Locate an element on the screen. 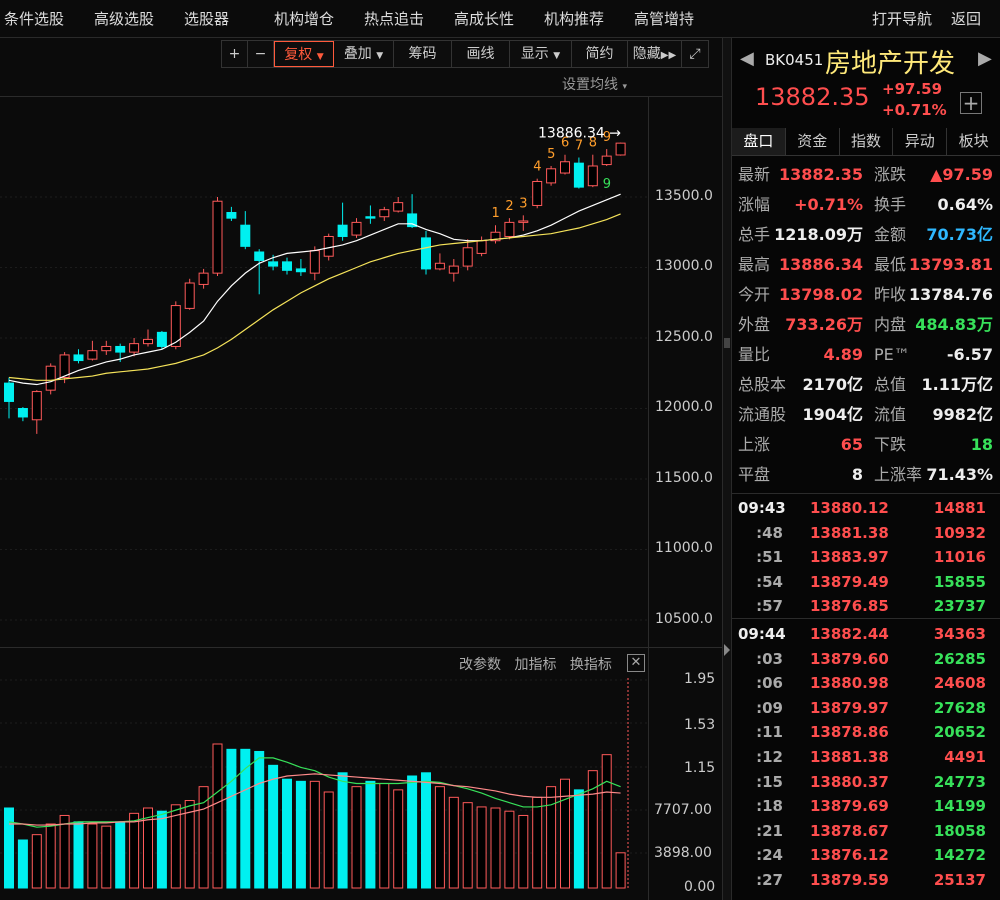 This screenshot has height=900, width=1000. quote-row: 总股本 2170亿 总值 1.11万亿 is located at coordinates (866, 385).